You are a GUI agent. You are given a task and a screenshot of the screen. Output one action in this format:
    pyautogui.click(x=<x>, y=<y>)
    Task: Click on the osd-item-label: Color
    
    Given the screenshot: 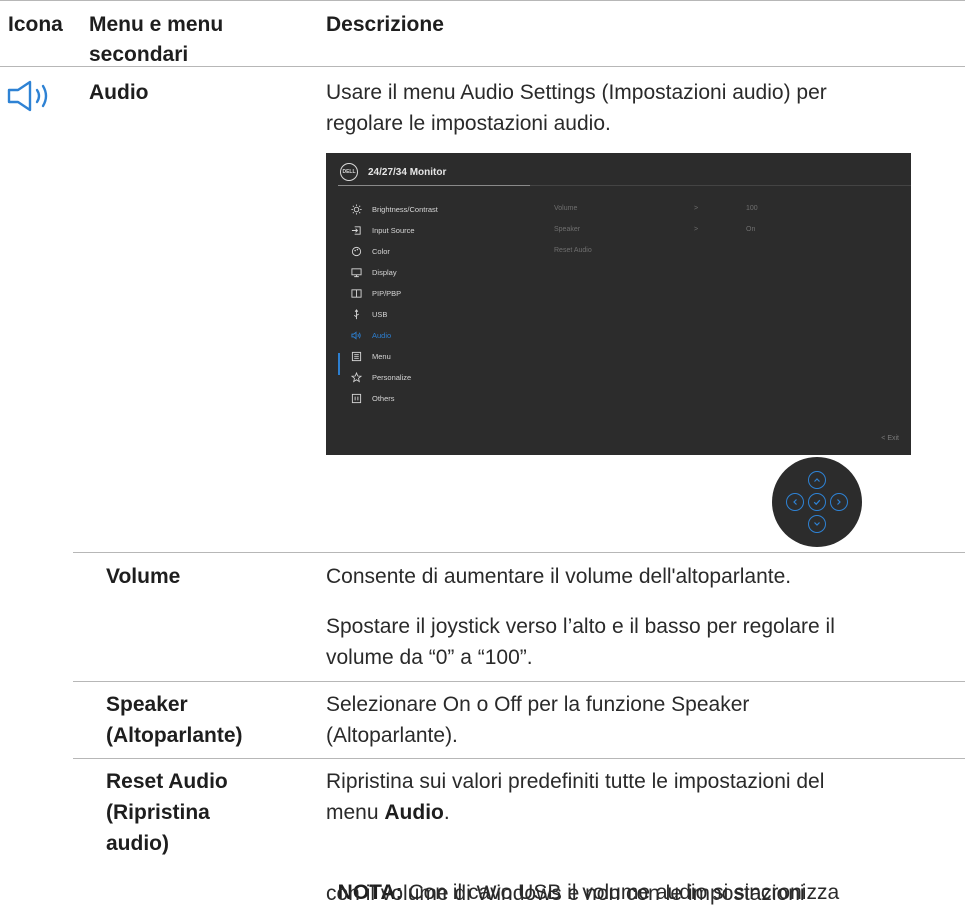 What is the action you would take?
    pyautogui.click(x=381, y=251)
    